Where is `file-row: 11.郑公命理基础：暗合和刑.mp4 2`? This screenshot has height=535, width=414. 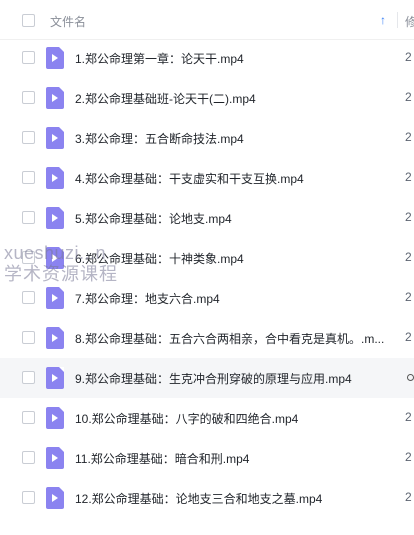 file-row: 11.郑公命理基础：暗合和刑.mp4 2 is located at coordinates (207, 458).